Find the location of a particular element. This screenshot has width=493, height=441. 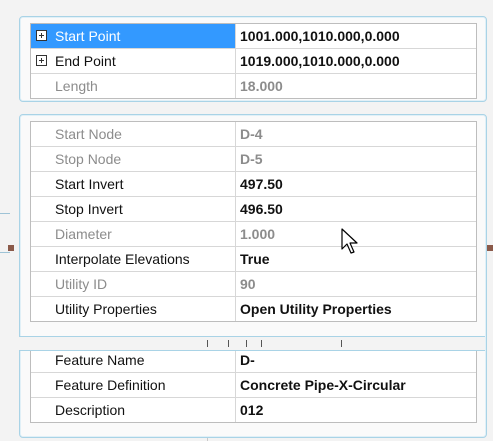

property-value: D-5 is located at coordinates (251, 159).